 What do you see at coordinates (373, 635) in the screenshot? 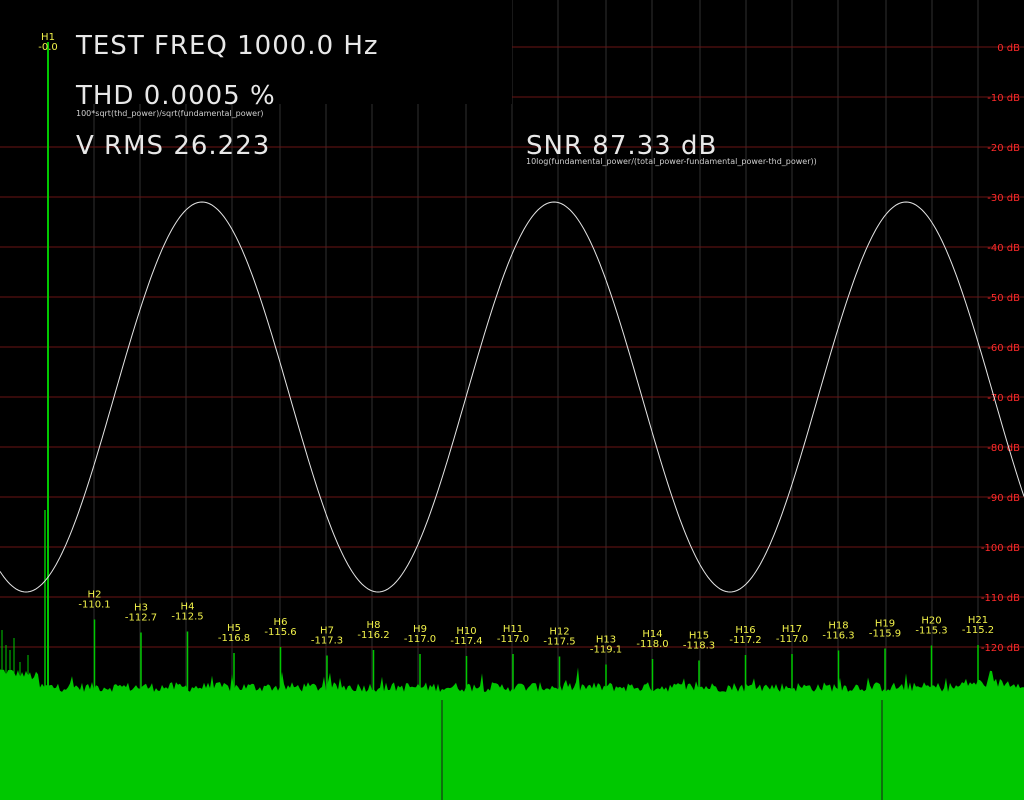
I see `harmonic-value: -116.2` at bounding box center [373, 635].